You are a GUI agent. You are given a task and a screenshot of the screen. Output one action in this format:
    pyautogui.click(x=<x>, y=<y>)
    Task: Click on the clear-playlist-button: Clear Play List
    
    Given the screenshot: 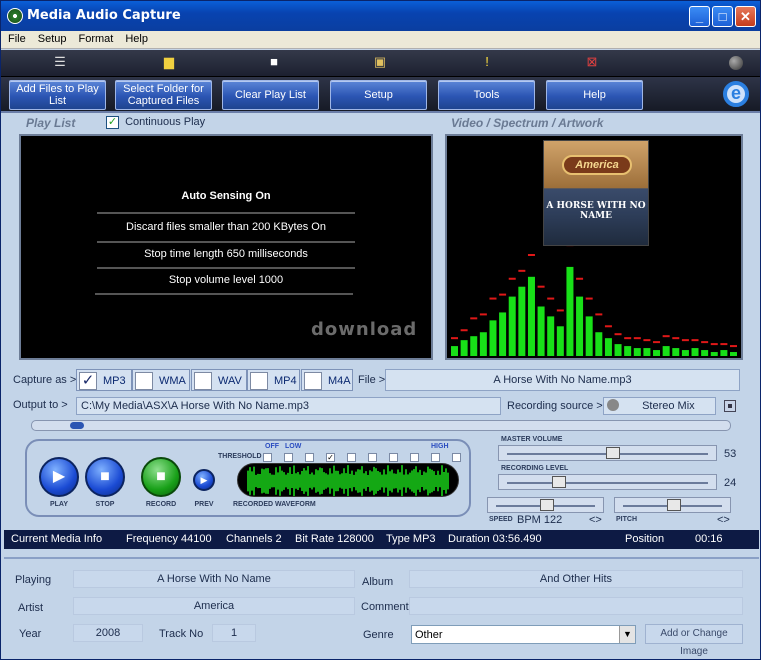 What is the action you would take?
    pyautogui.click(x=270, y=95)
    